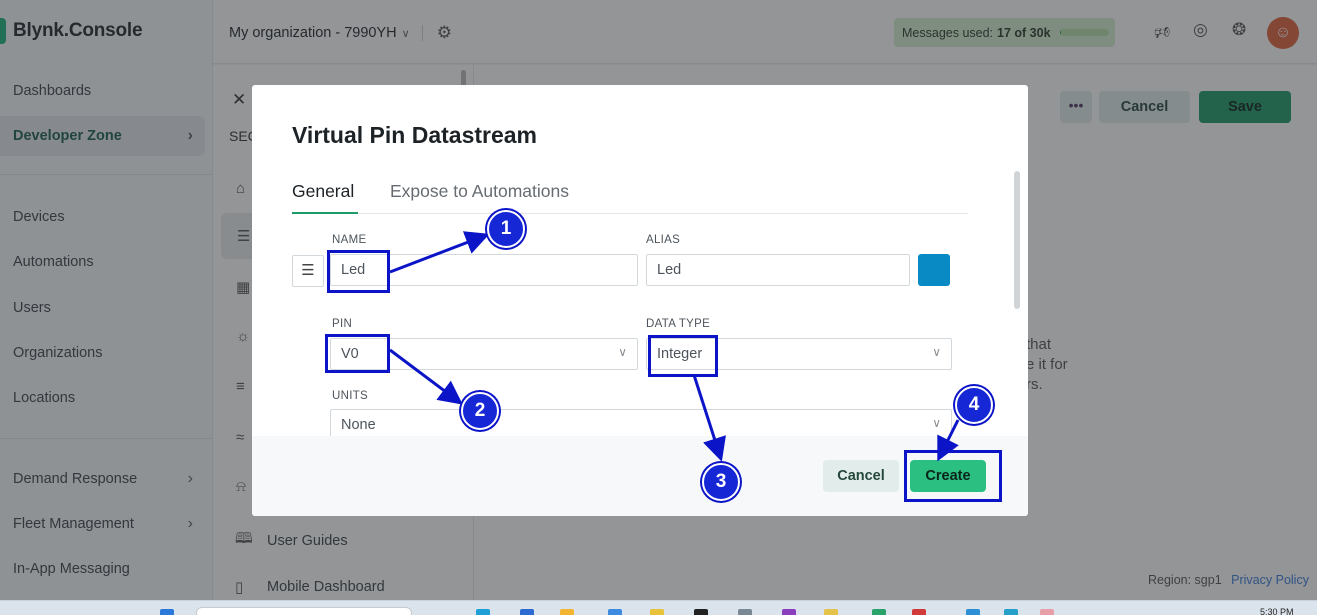 The height and width of the screenshot is (615, 1317). I want to click on color-picker, so click(934, 270).